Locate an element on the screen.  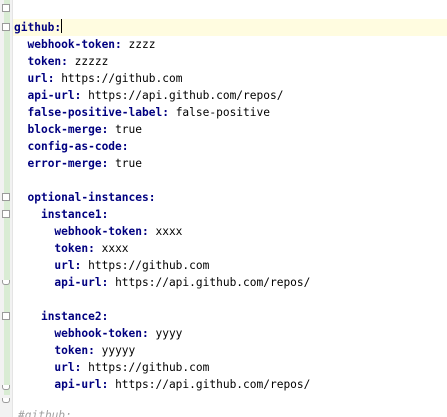
yaml-value: yyyy is located at coordinates (169, 333).